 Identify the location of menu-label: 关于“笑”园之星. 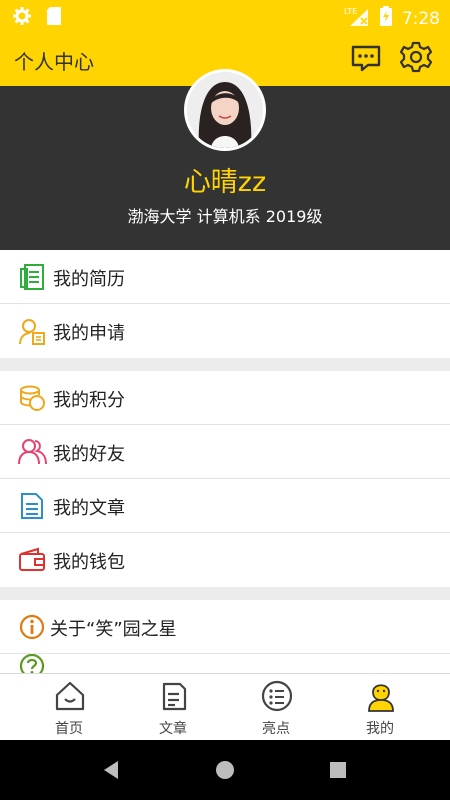
(113, 629).